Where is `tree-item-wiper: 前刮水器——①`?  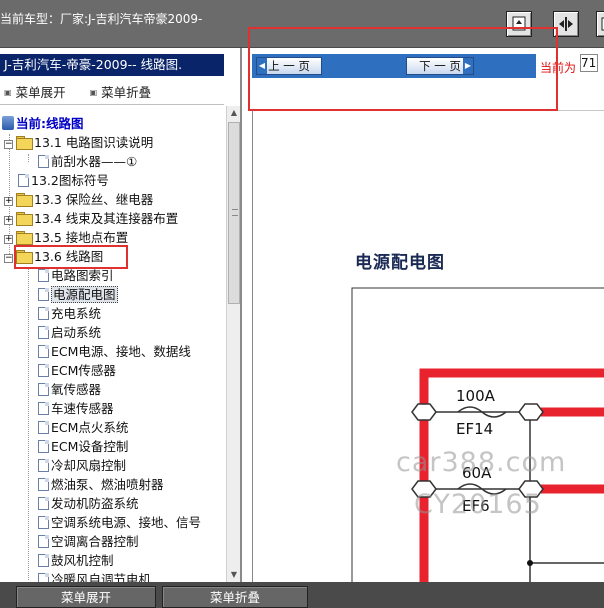
tree-item-wiper: 前刮水器——① is located at coordinates (87, 161).